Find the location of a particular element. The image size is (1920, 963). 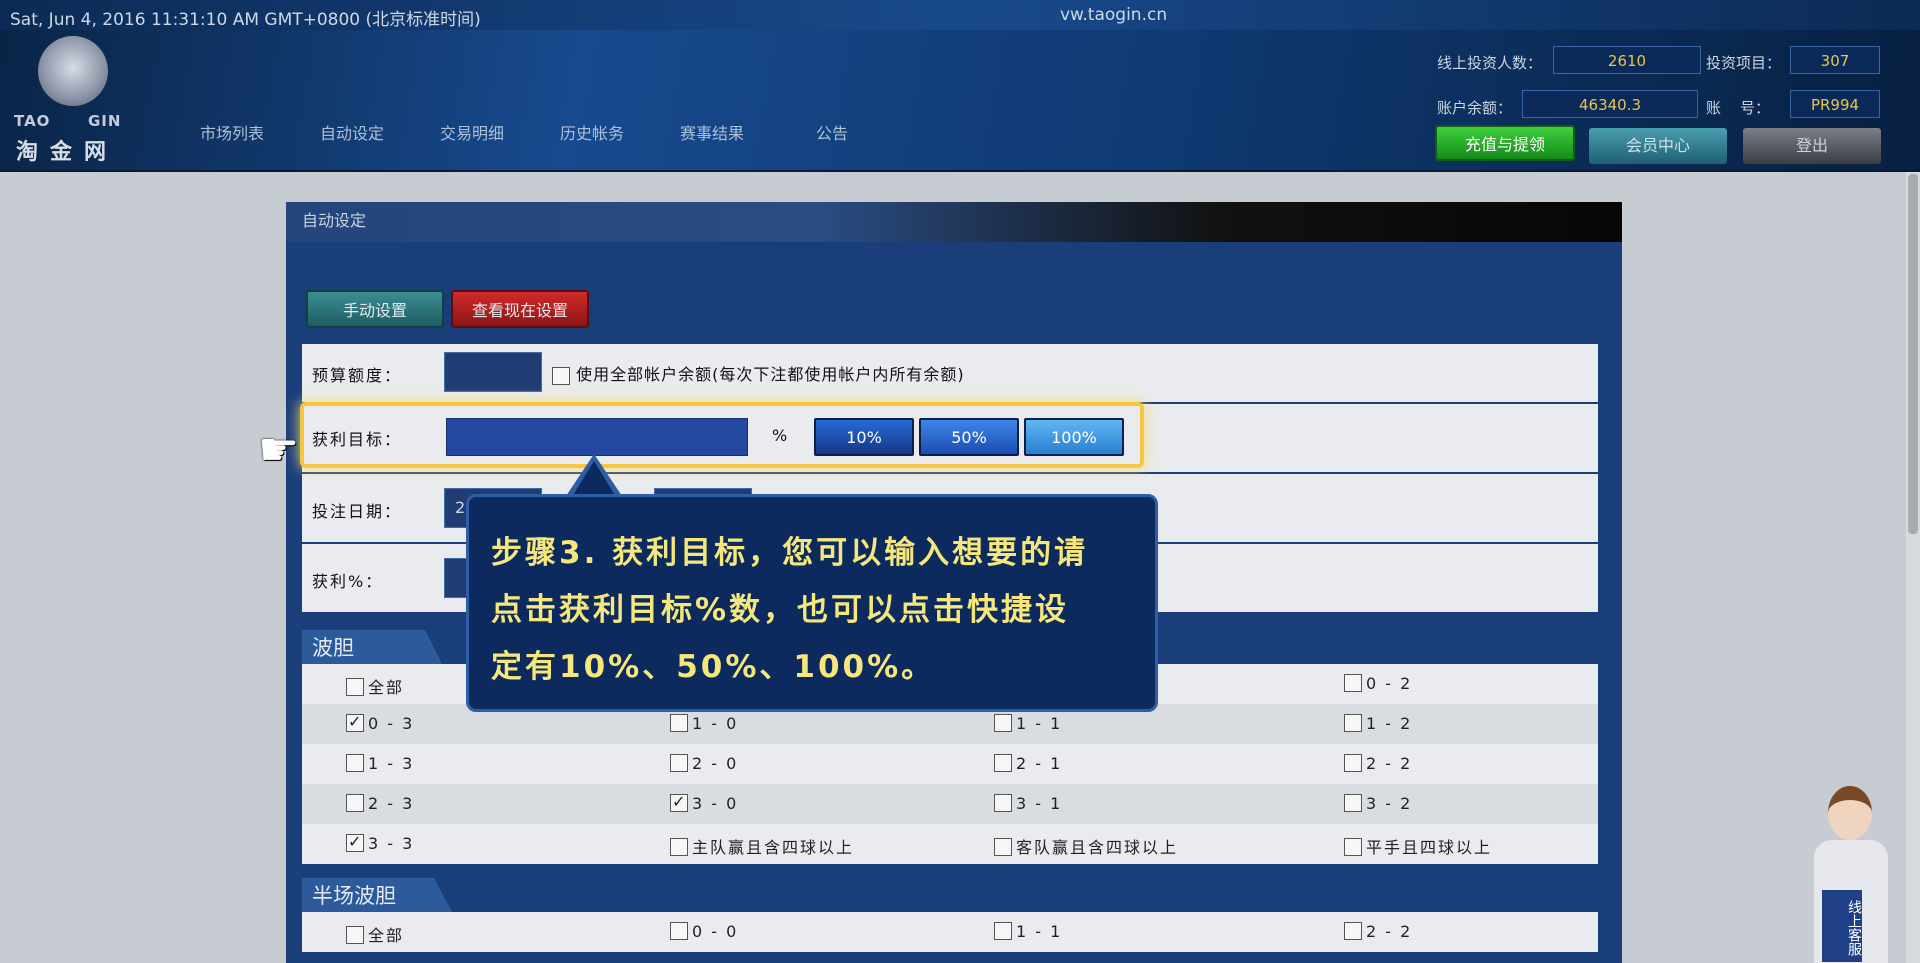

section-half-title: 半场波胆 is located at coordinates (377, 895).